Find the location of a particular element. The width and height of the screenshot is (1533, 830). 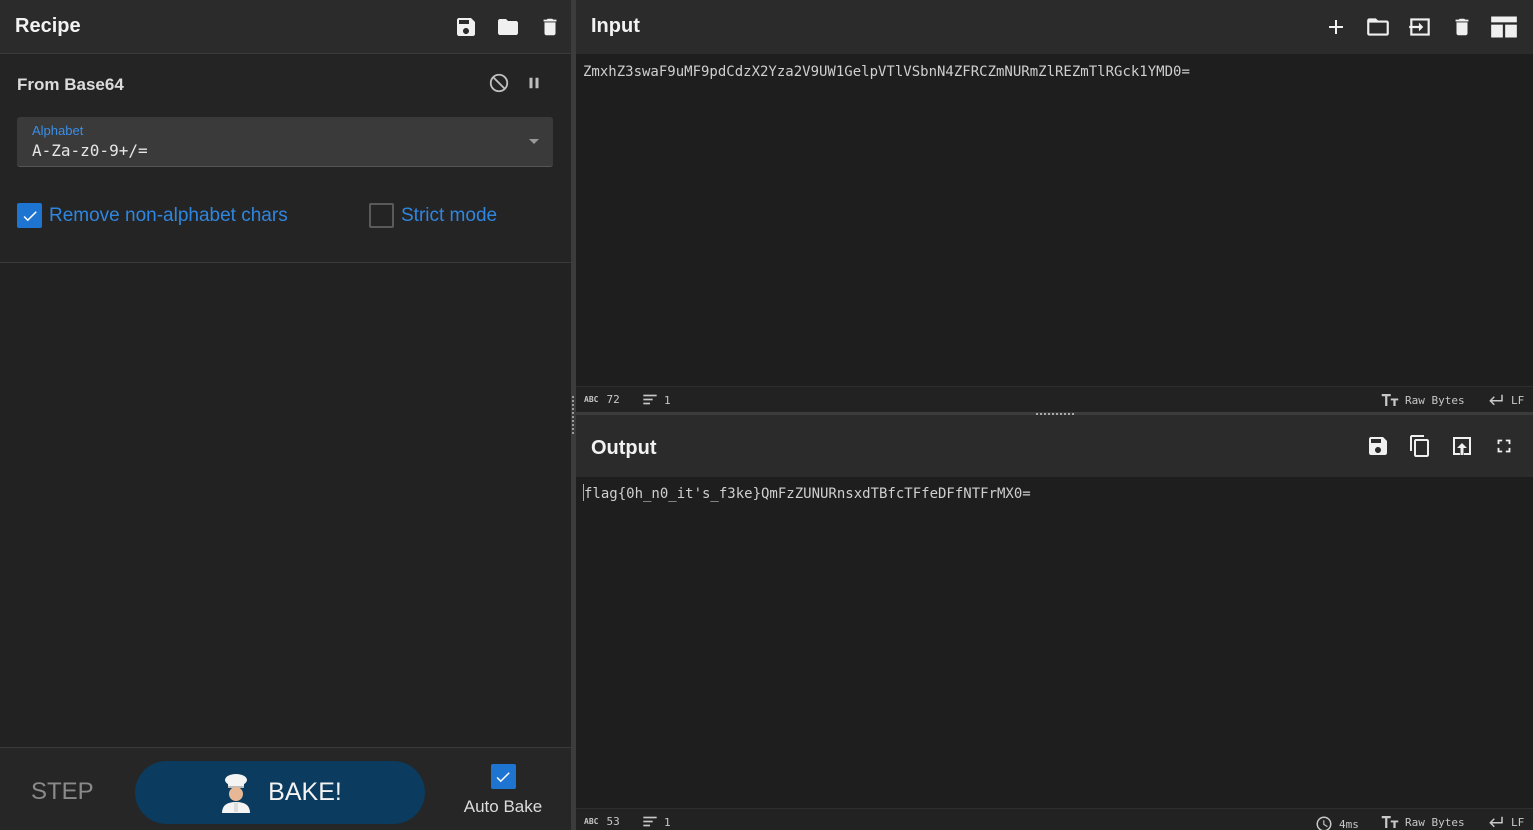

strict-mode-label: Strict mode is located at coordinates (449, 215).